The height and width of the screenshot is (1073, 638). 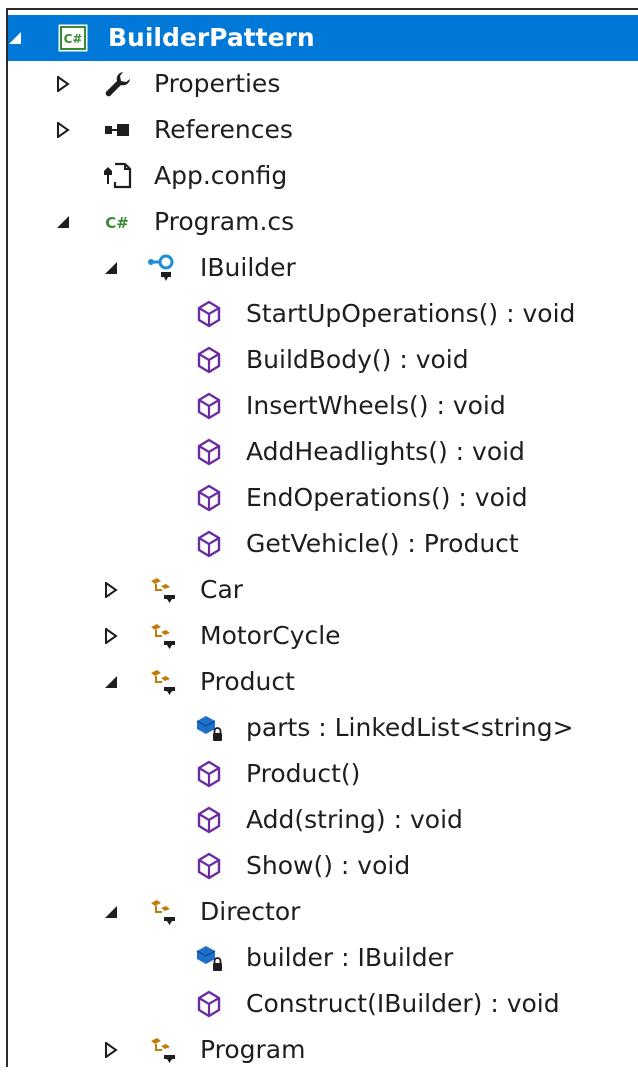 I want to click on tree-item-label: StartUpOperations() : void, so click(x=411, y=313).